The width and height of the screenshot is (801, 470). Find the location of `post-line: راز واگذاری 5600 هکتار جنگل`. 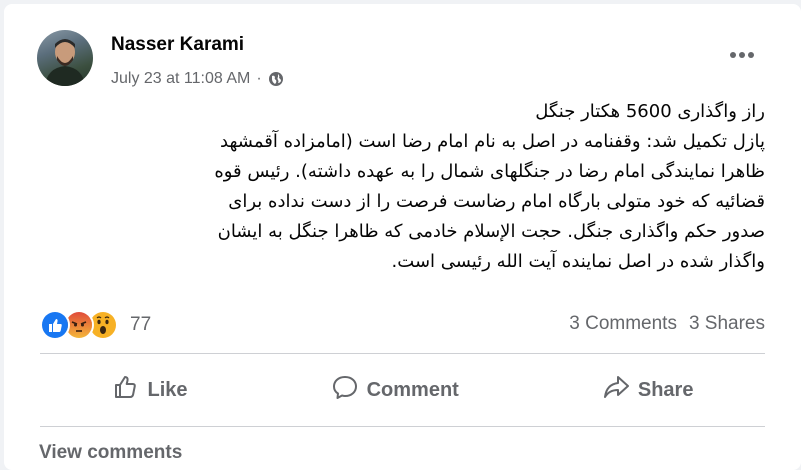

post-line: راز واگذاری 5600 هکتار جنگل is located at coordinates (650, 111).